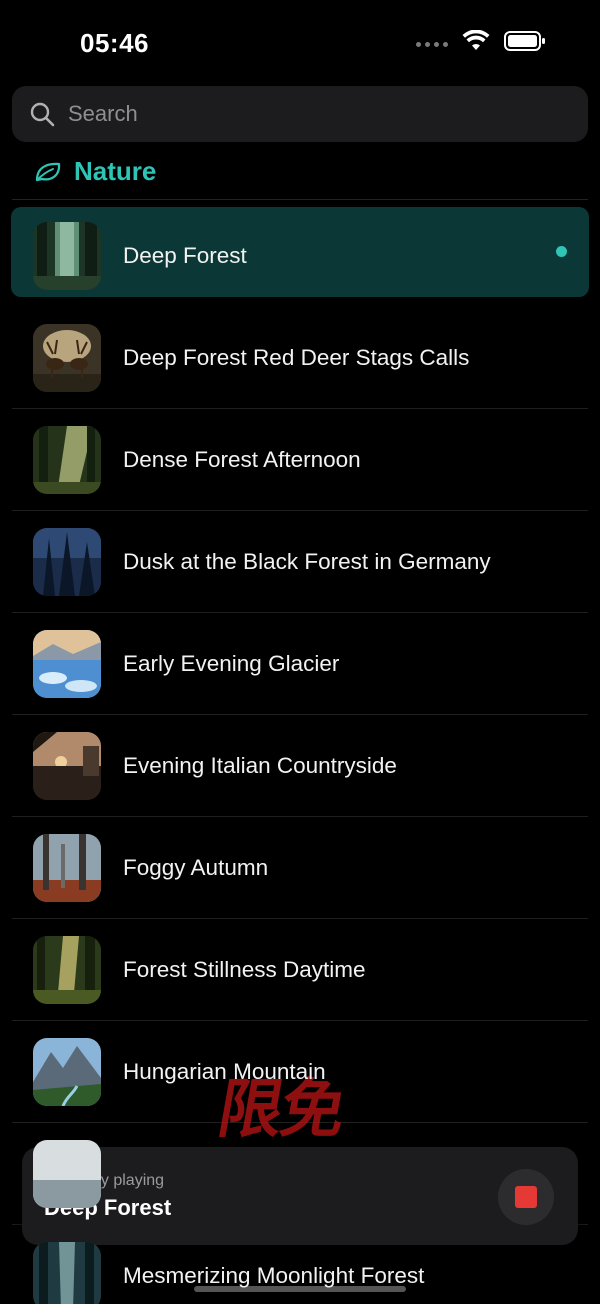 This screenshot has width=600, height=1304. What do you see at coordinates (115, 171) in the screenshot?
I see `category-label: Nature` at bounding box center [115, 171].